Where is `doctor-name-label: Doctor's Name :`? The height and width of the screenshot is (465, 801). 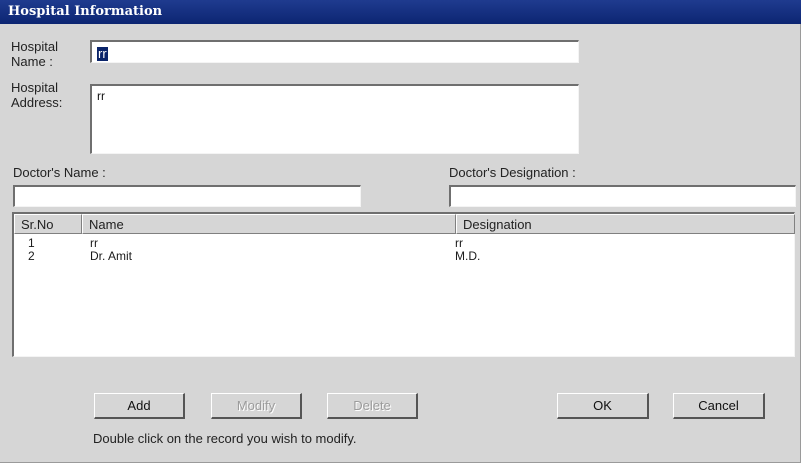
doctor-name-label: Doctor's Name : is located at coordinates (59, 172).